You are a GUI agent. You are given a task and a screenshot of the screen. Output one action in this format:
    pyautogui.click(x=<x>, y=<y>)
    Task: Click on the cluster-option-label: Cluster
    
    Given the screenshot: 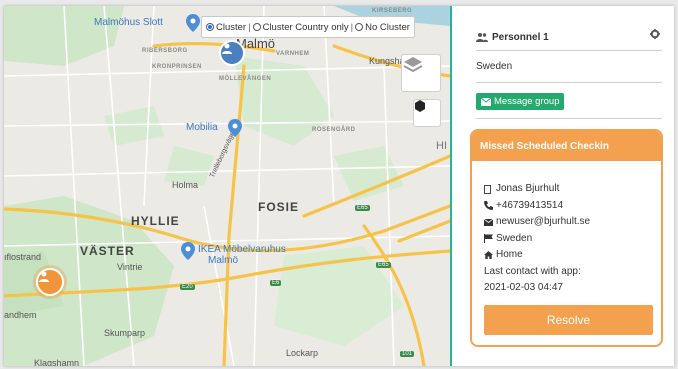 What is the action you would take?
    pyautogui.click(x=231, y=27)
    